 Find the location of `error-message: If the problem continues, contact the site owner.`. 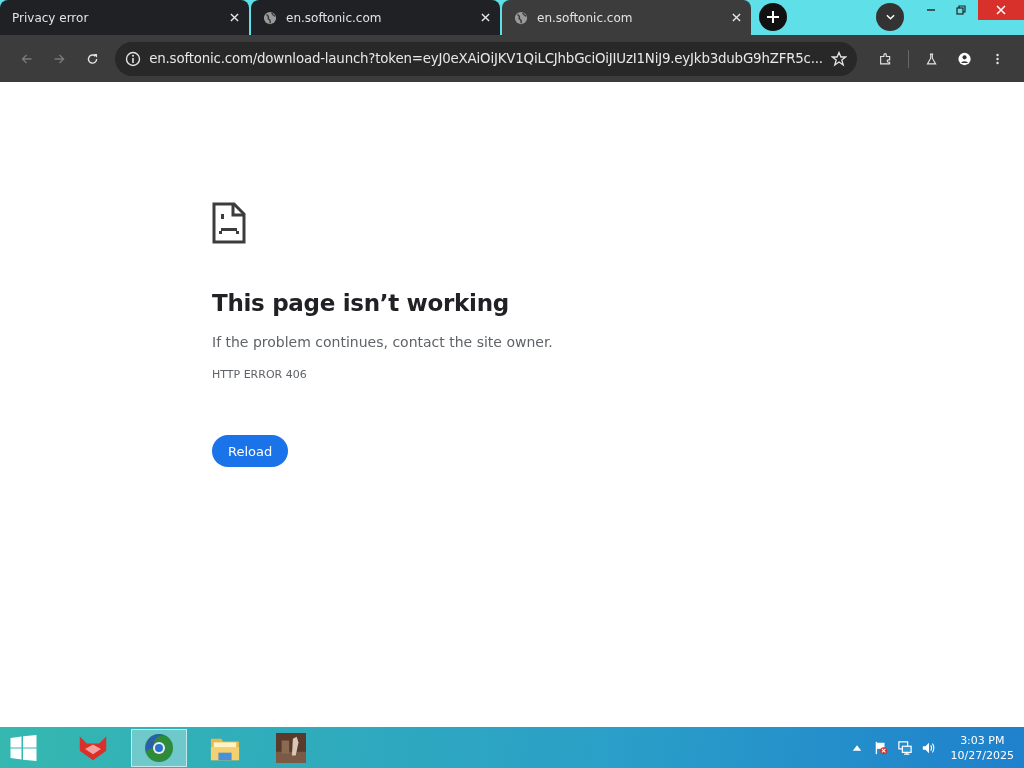

error-message: If the problem continues, contact the site owner. is located at coordinates (382, 342).